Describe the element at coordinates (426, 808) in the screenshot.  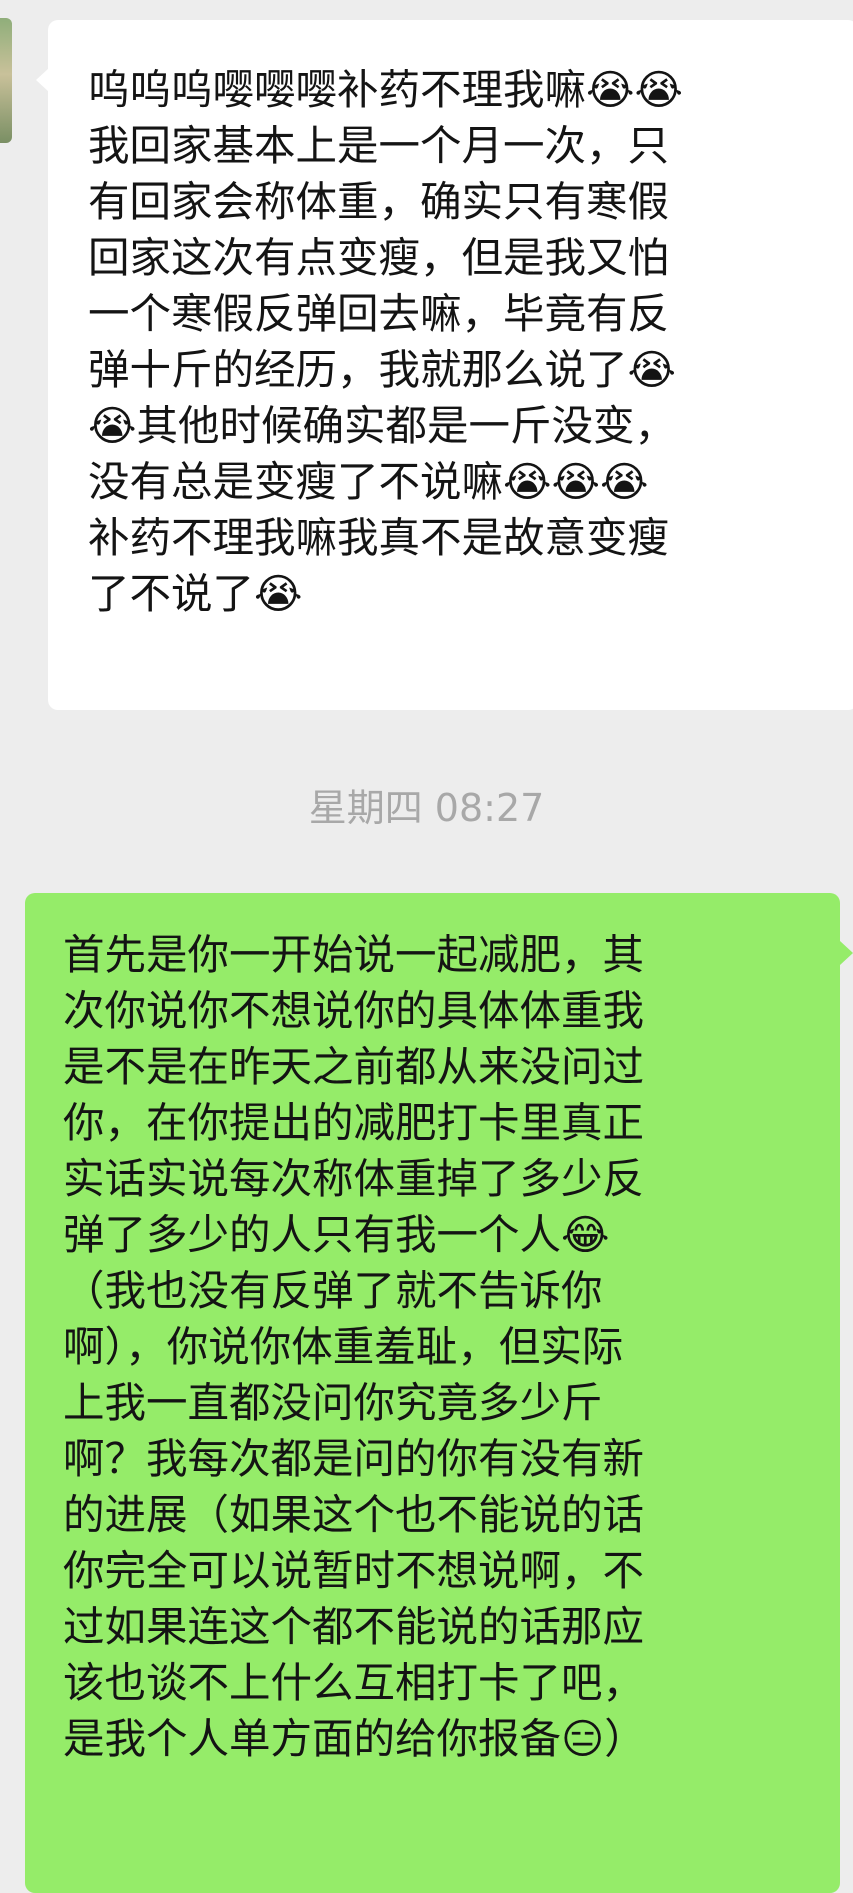
I see `message-timestamp: 星期四 08:27` at that location.